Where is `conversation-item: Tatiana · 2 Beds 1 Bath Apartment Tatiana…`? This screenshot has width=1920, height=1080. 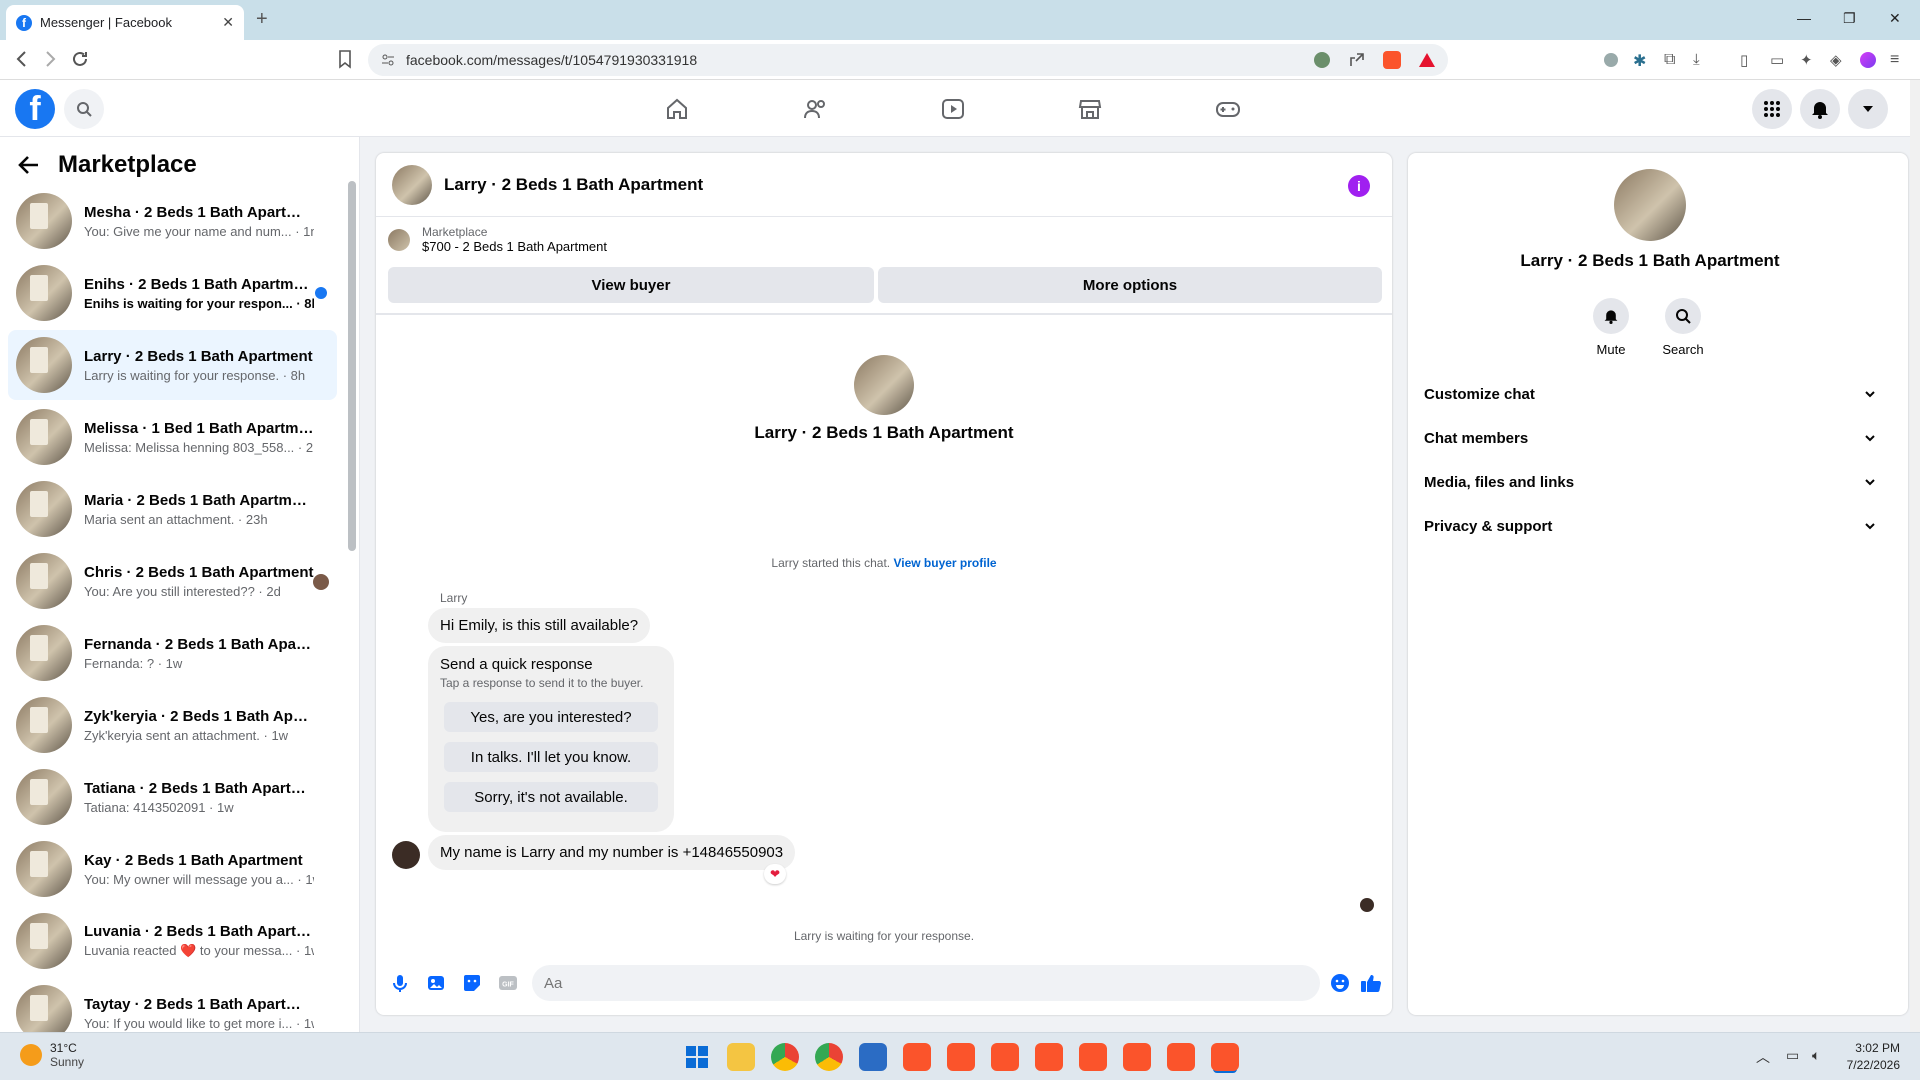 conversation-item: Tatiana · 2 Beds 1 Bath Apartment Tatiana… is located at coordinates (172, 797).